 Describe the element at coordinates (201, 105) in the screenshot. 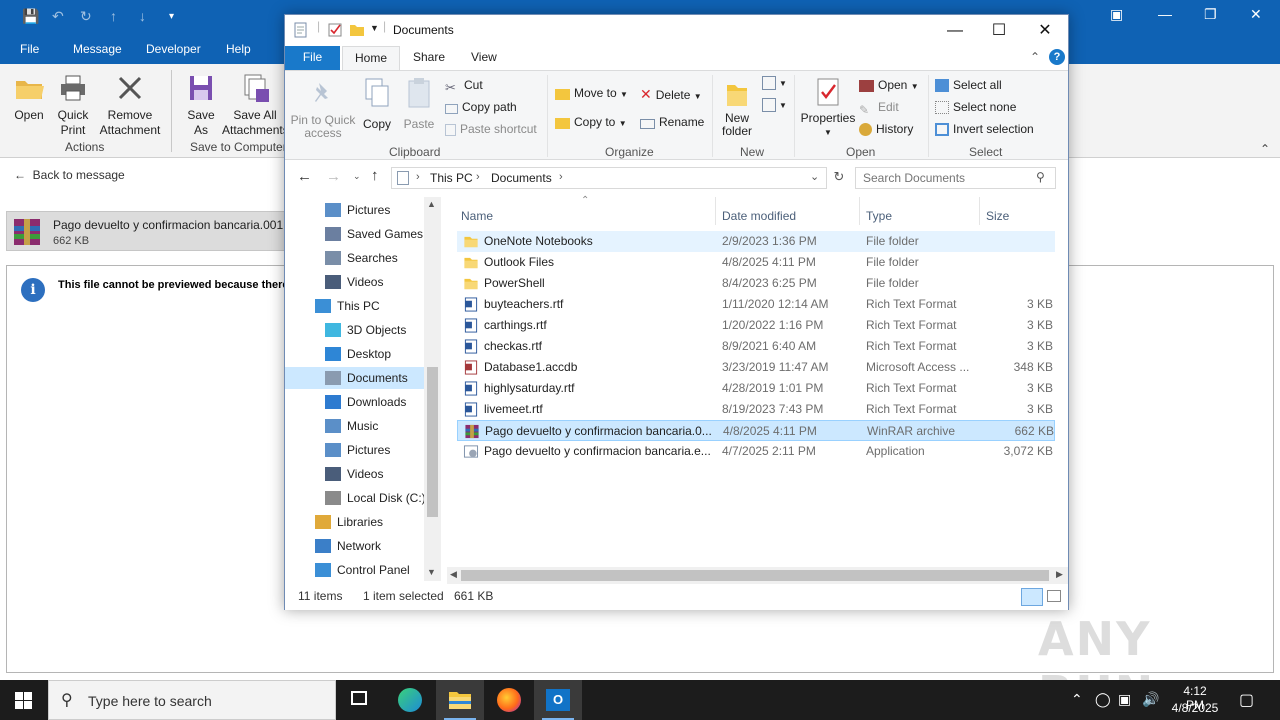

I see `save-as-button: Save As` at that location.